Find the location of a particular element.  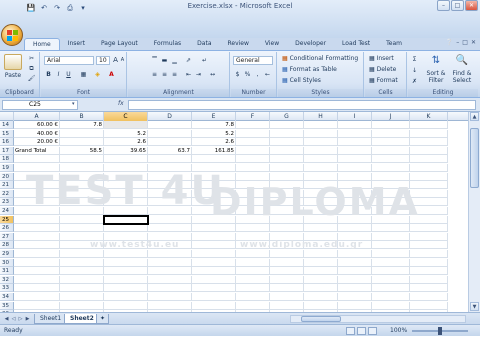

cell-B27 is located at coordinates (82, 236).